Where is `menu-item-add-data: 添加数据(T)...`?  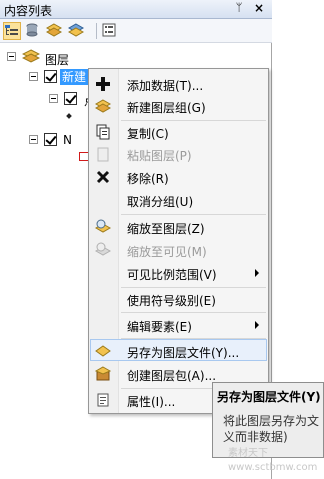 menu-item-add-data: 添加数据(T)... is located at coordinates (178, 84).